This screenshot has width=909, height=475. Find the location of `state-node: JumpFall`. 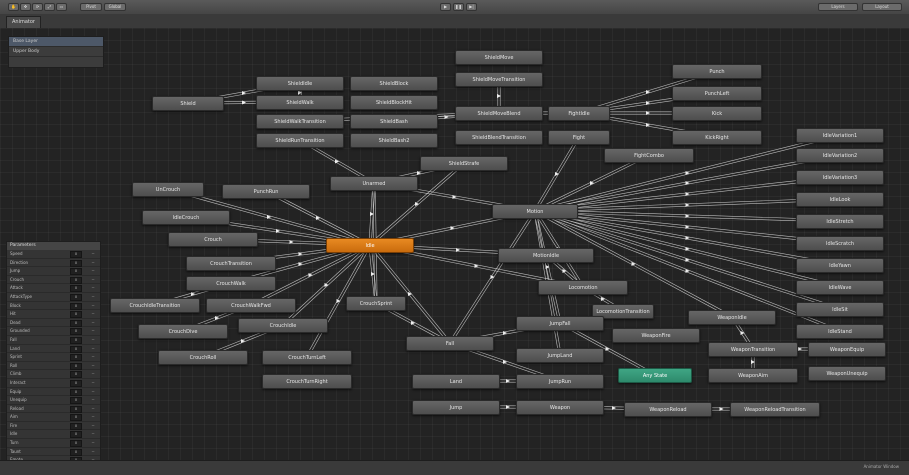

state-node: JumpFall is located at coordinates (560, 323).